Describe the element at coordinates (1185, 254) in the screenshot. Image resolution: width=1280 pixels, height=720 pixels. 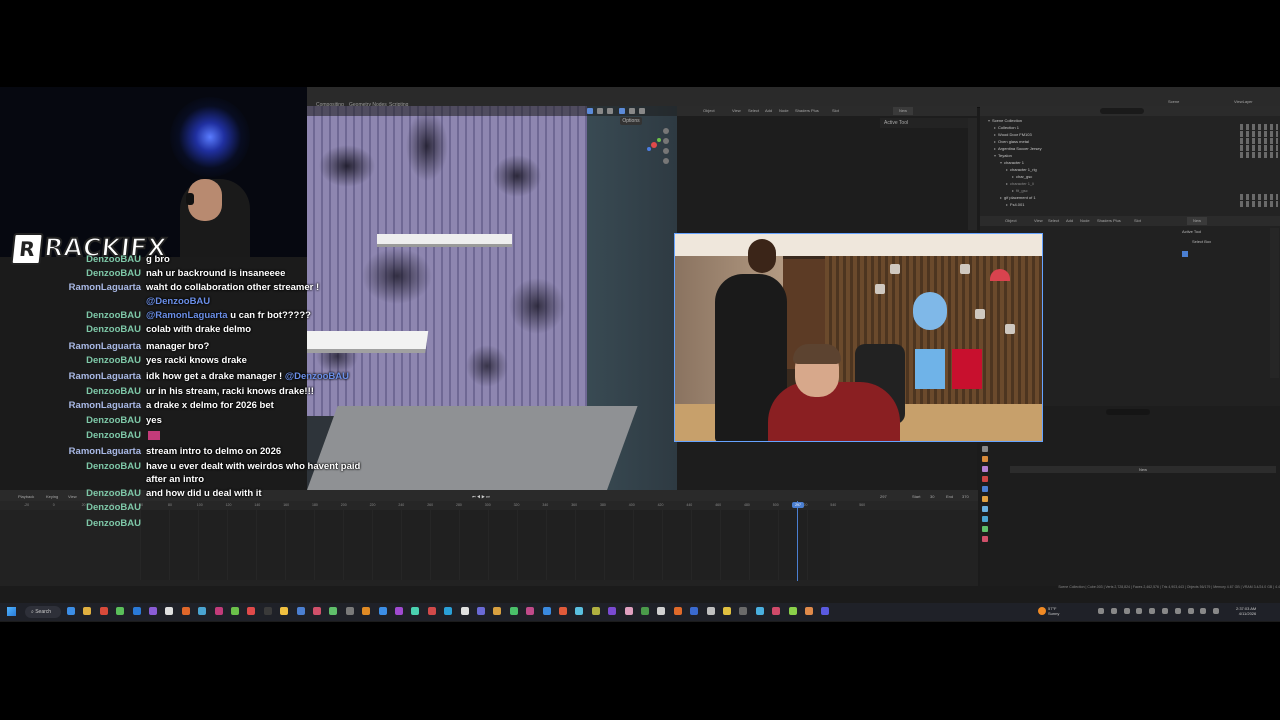
I see `select-box-icon` at that location.